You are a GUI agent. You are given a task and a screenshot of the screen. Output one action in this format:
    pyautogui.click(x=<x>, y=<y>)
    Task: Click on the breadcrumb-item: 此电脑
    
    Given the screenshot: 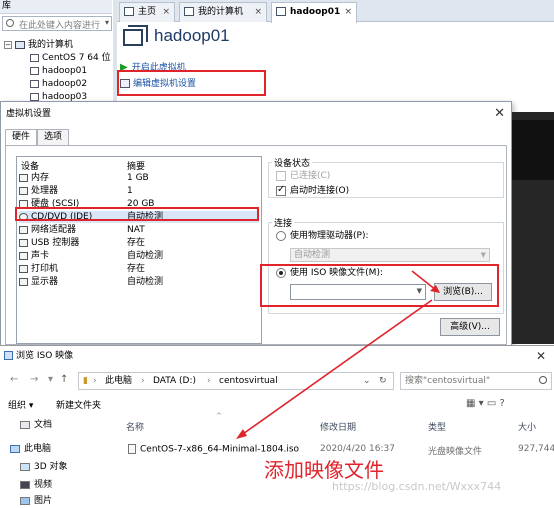 What is the action you would take?
    pyautogui.click(x=118, y=381)
    